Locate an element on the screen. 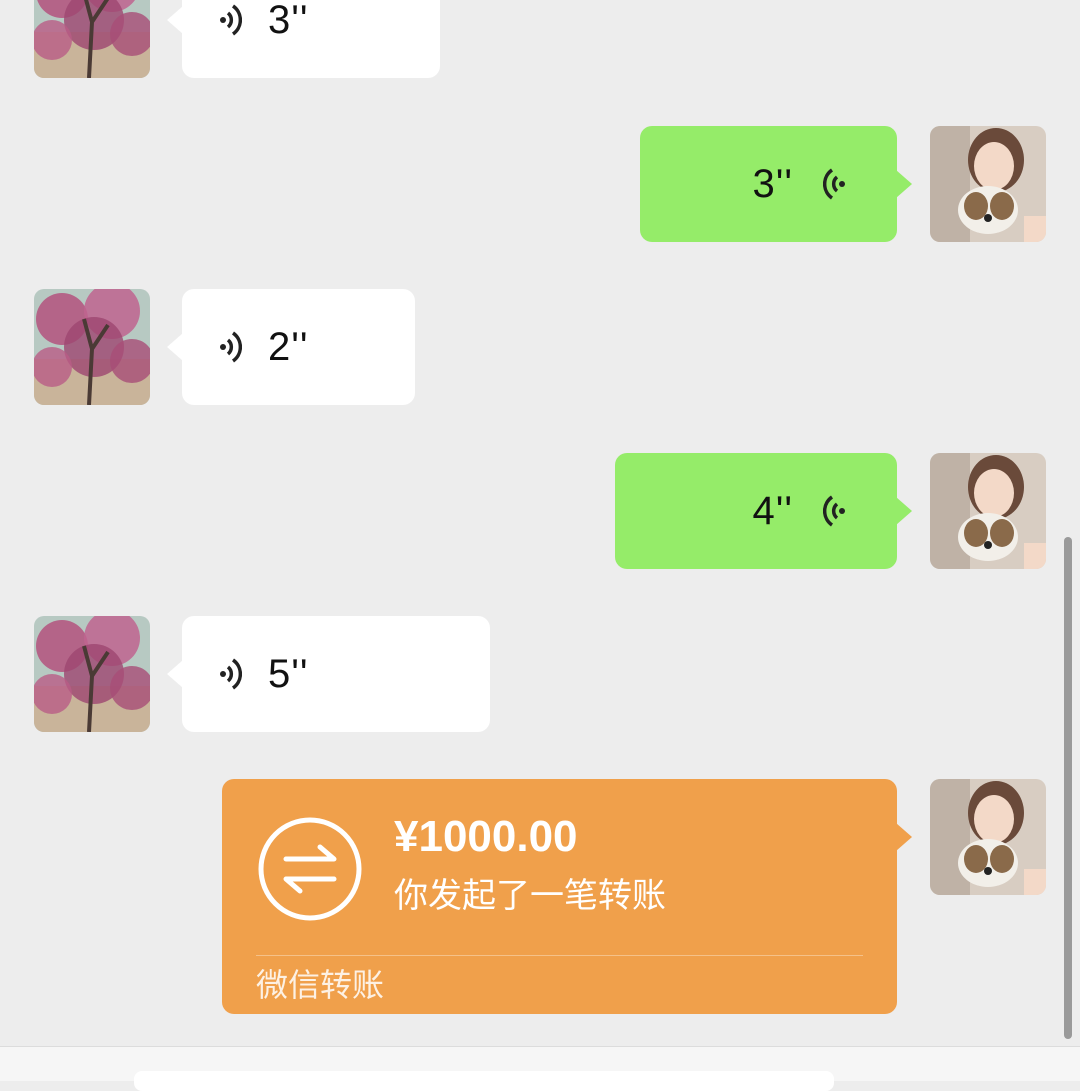  voice-duration: 4'' is located at coordinates (772, 511).